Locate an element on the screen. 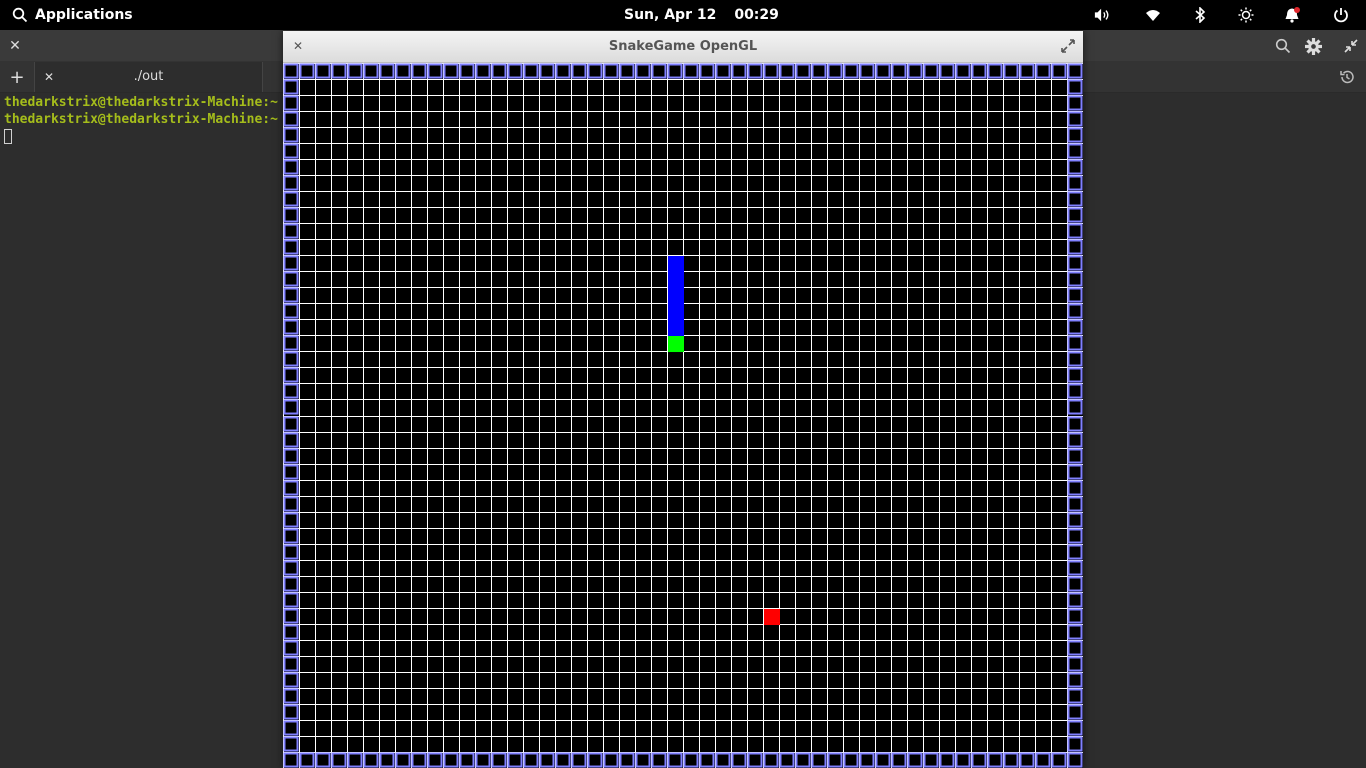  snake-body-segment is located at coordinates (676, 296).